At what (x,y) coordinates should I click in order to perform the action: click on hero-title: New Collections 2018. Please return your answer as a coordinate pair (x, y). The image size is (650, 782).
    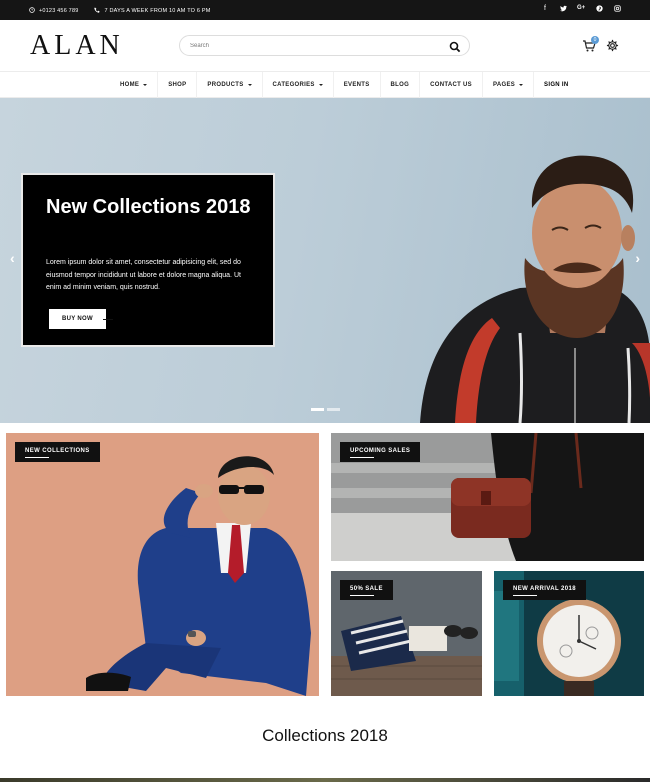
    Looking at the image, I should click on (148, 207).